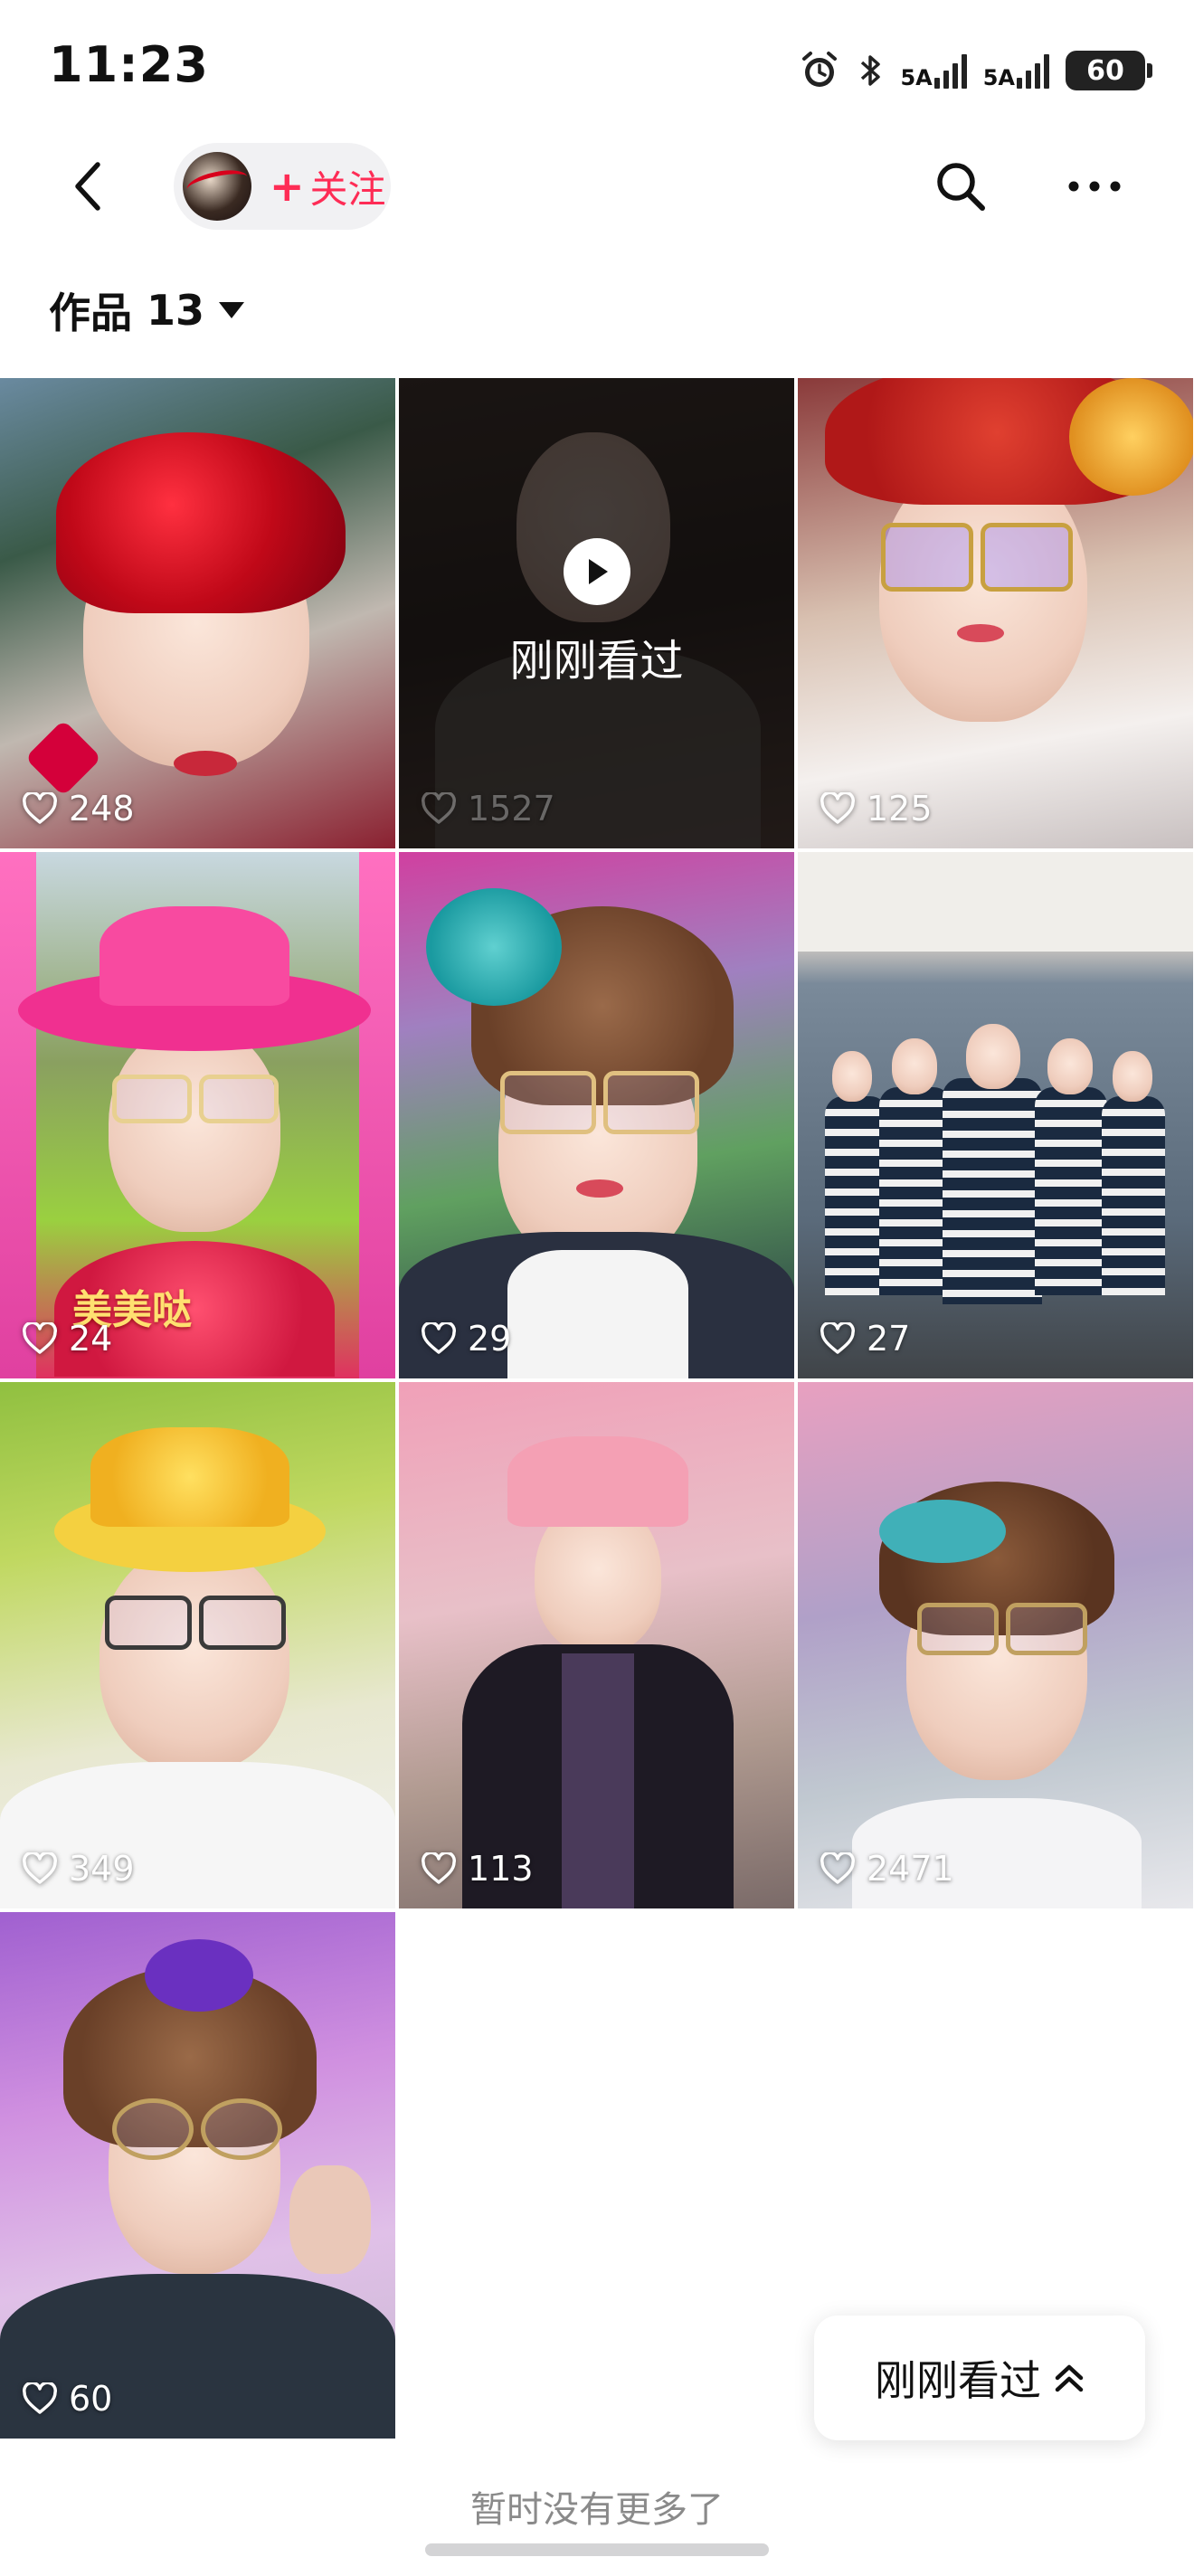  What do you see at coordinates (129, 64) in the screenshot?
I see `status-time: 11:23` at bounding box center [129, 64].